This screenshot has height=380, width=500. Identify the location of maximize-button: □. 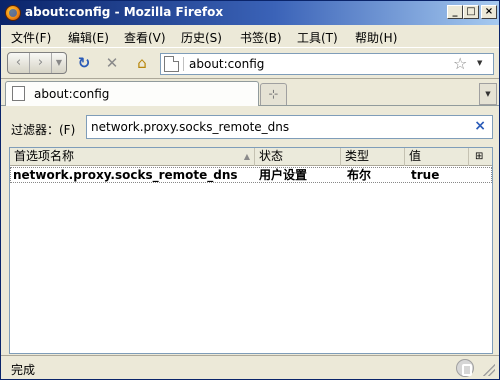
(471, 12).